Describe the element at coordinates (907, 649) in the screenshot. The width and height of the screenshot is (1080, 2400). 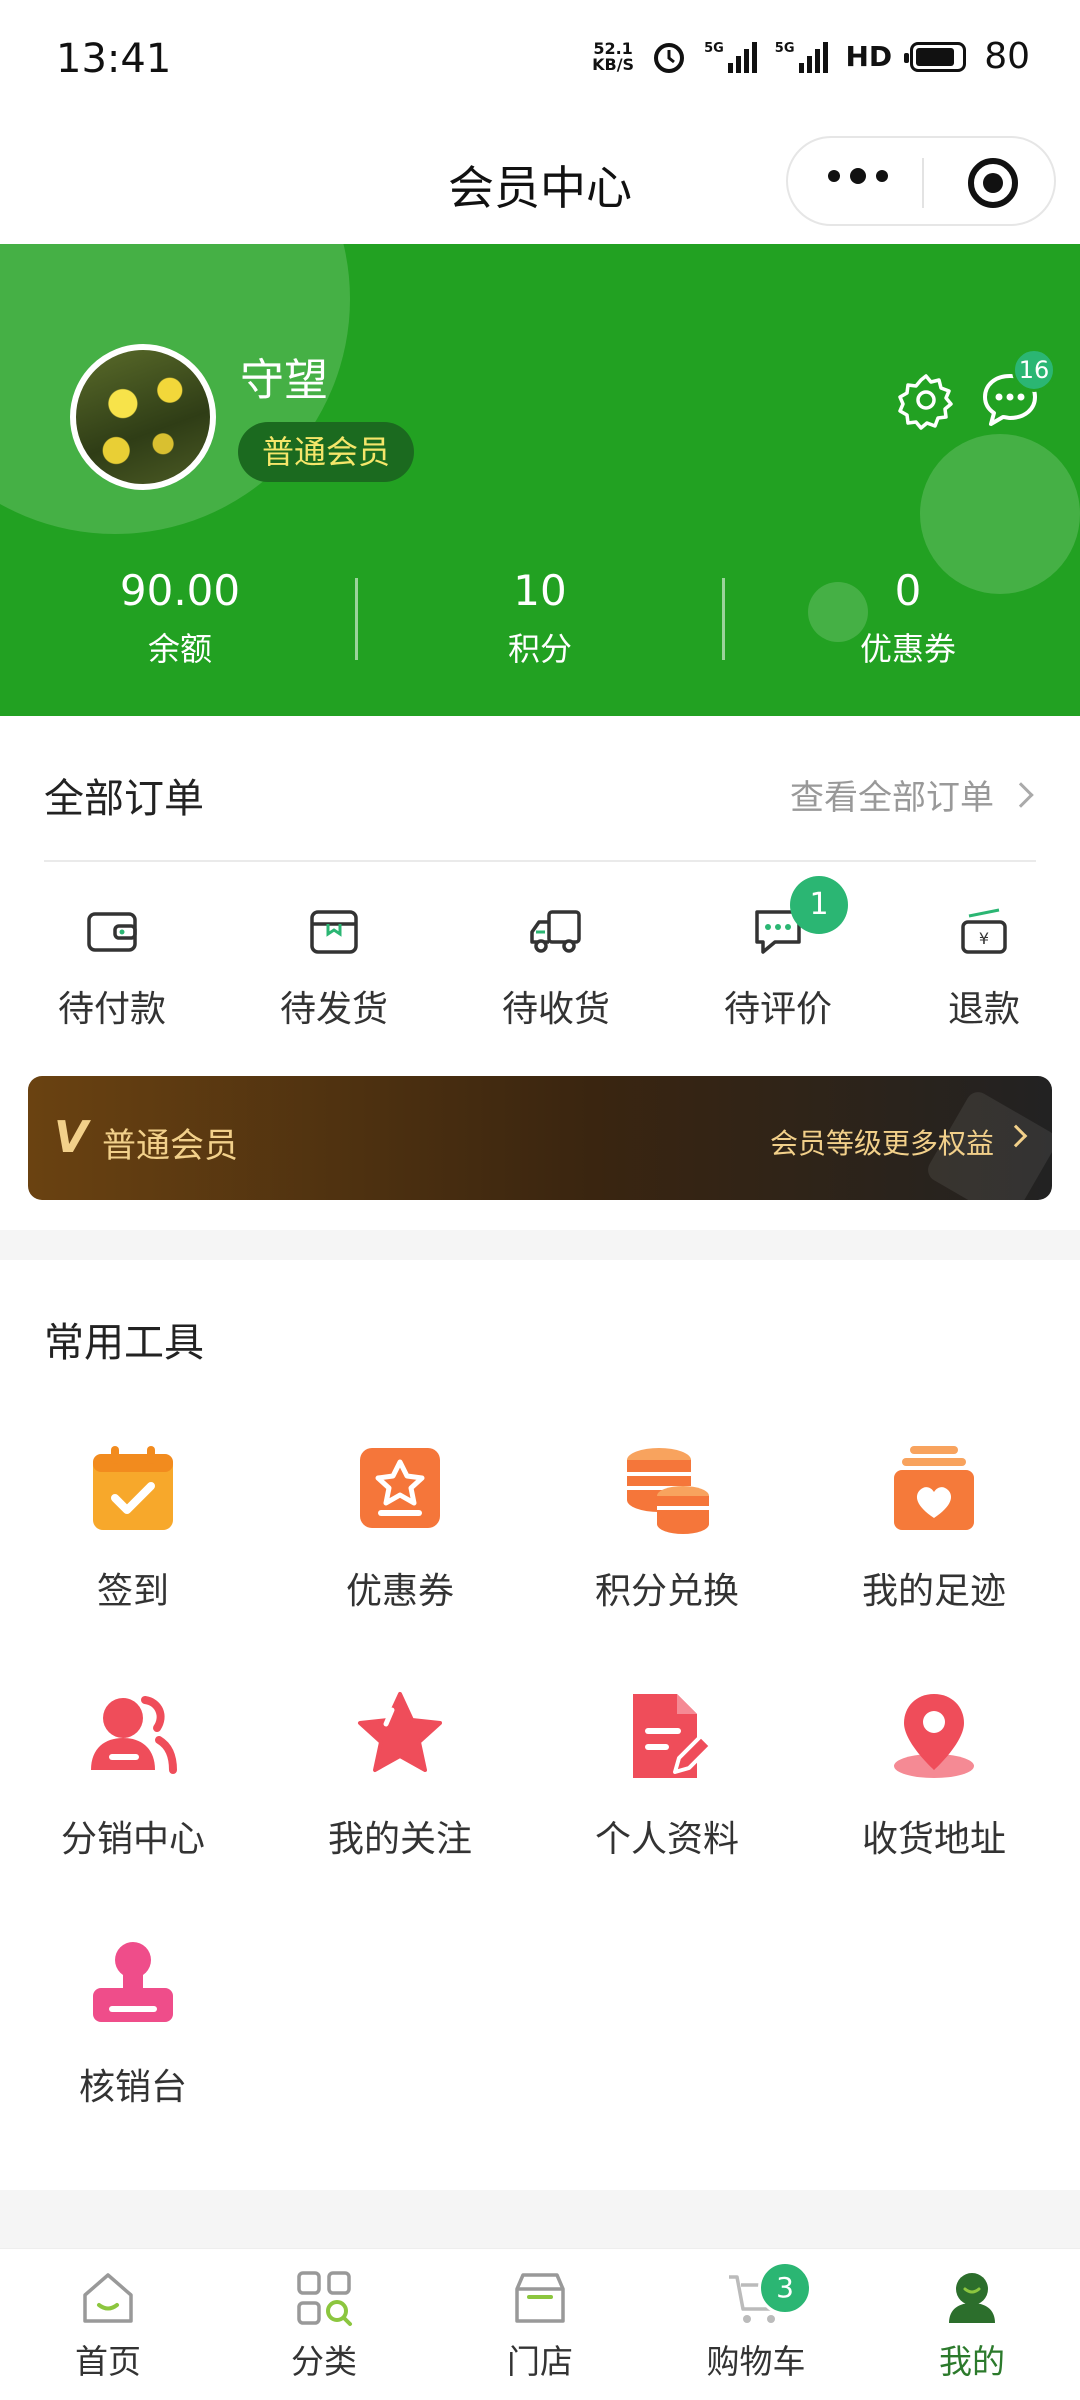
I see `stat-label: 优惠券` at that location.